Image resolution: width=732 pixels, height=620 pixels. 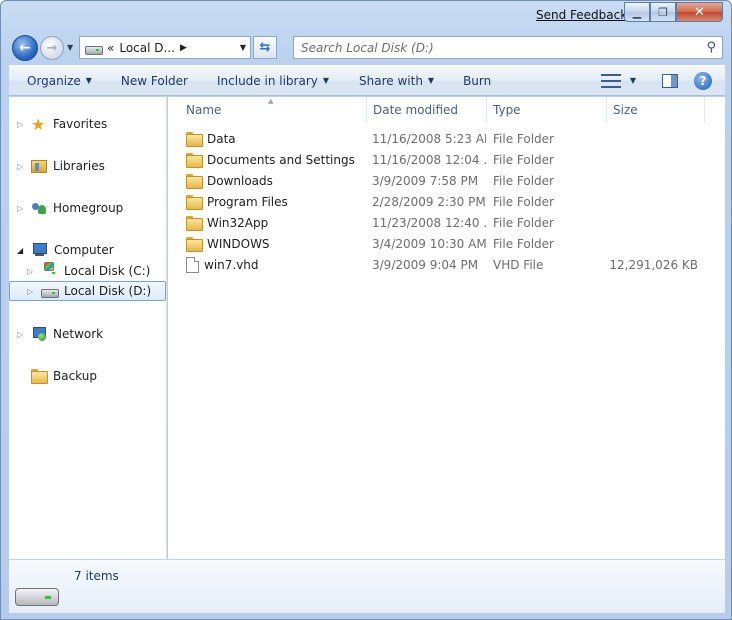 I want to click on collapse-arrow-icon: ◢, so click(x=21, y=250).